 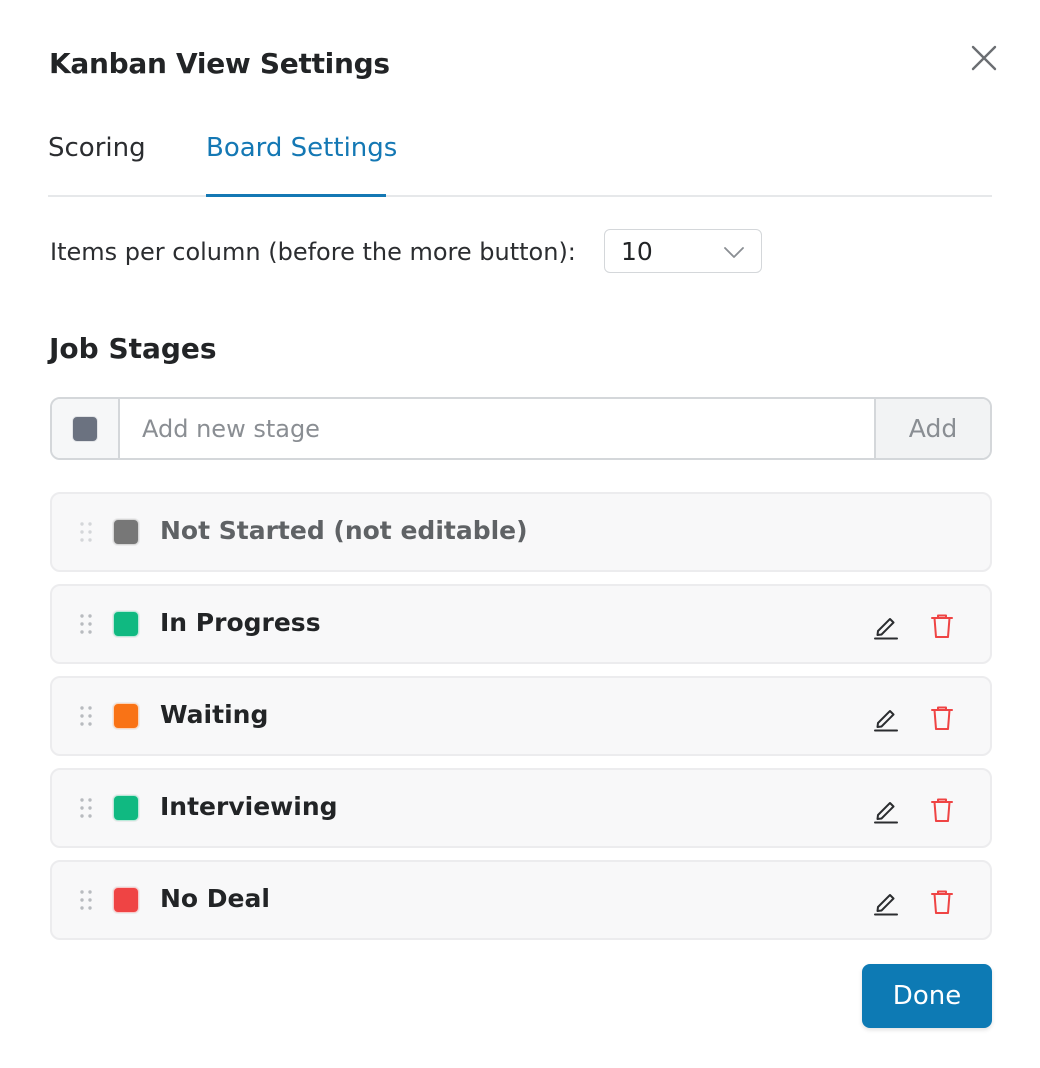 I want to click on stage-label: Not Started (not editable), so click(x=344, y=530).